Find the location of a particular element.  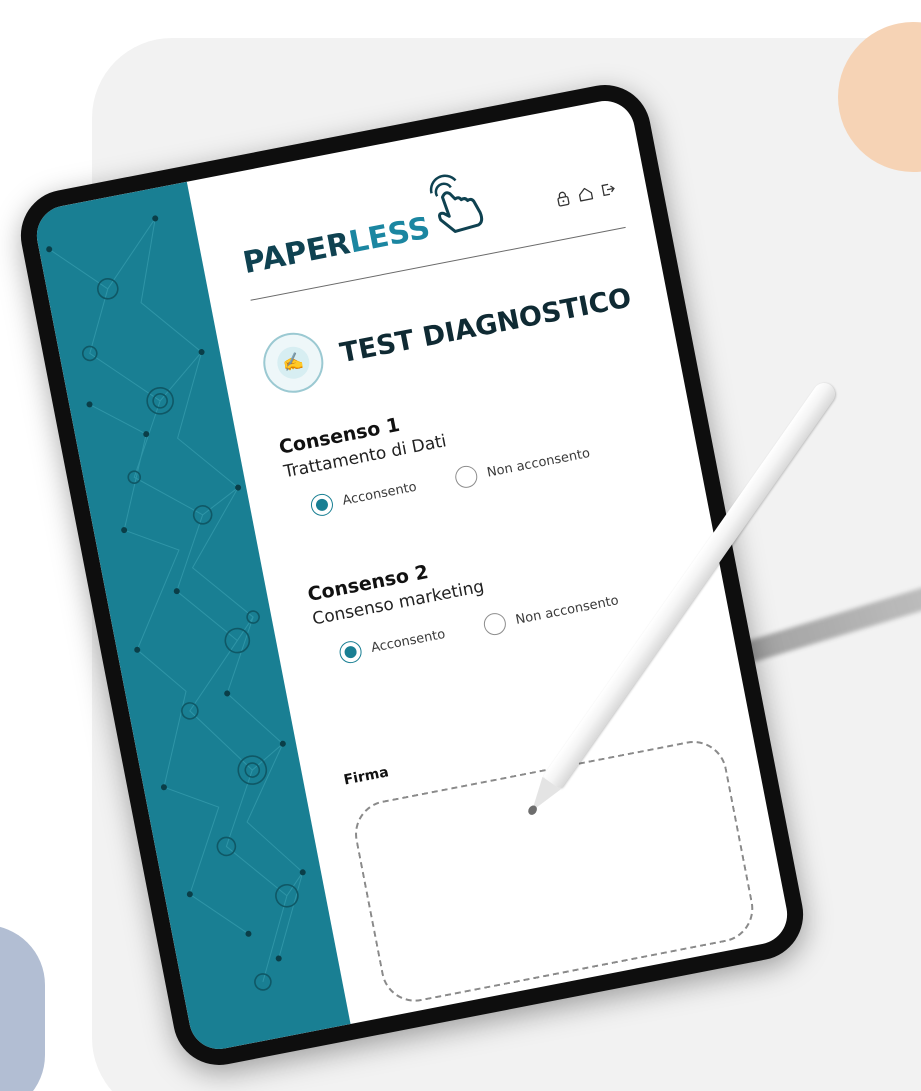

home-icon is located at coordinates (585, 194).